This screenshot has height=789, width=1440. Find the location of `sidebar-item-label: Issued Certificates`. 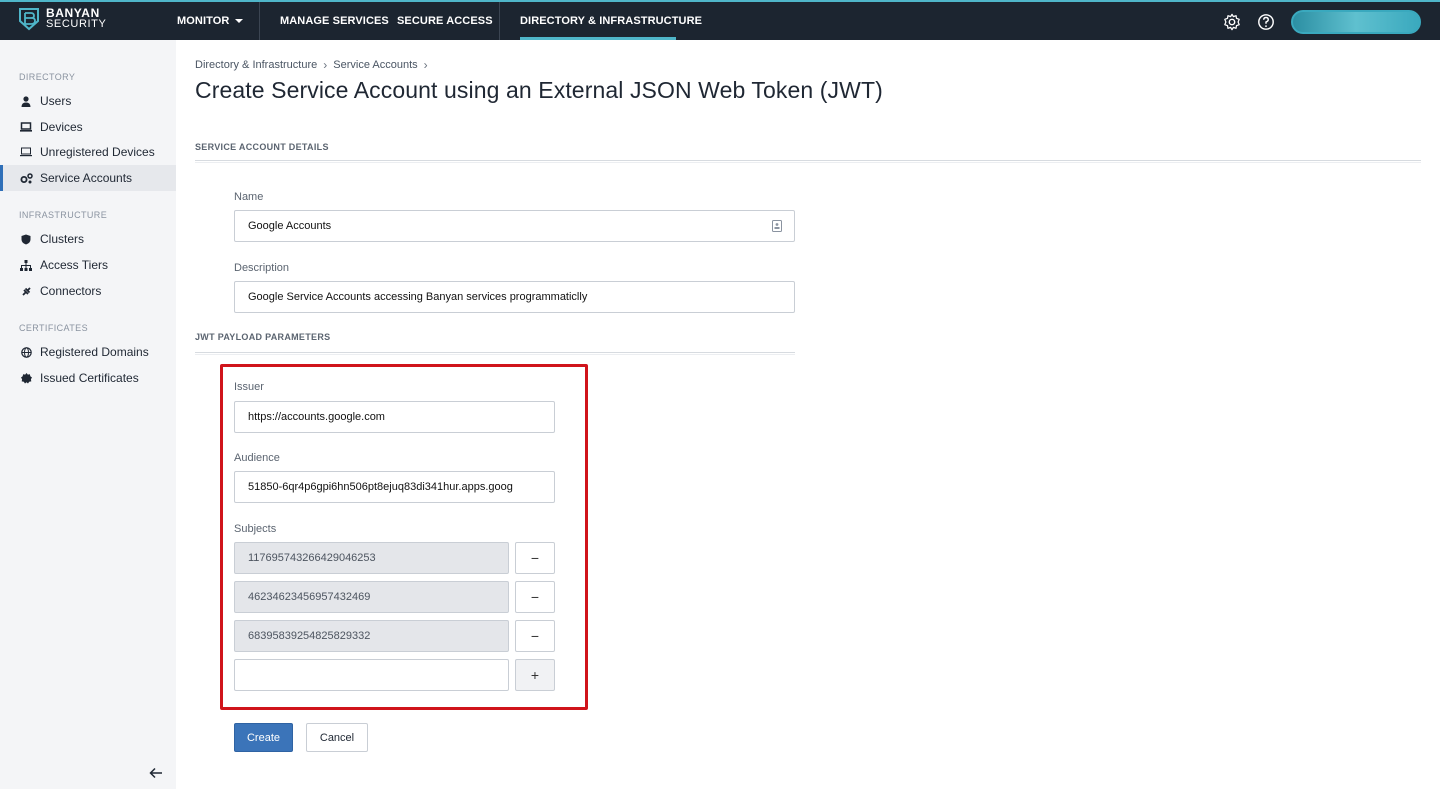

sidebar-item-label: Issued Certificates is located at coordinates (89, 378).